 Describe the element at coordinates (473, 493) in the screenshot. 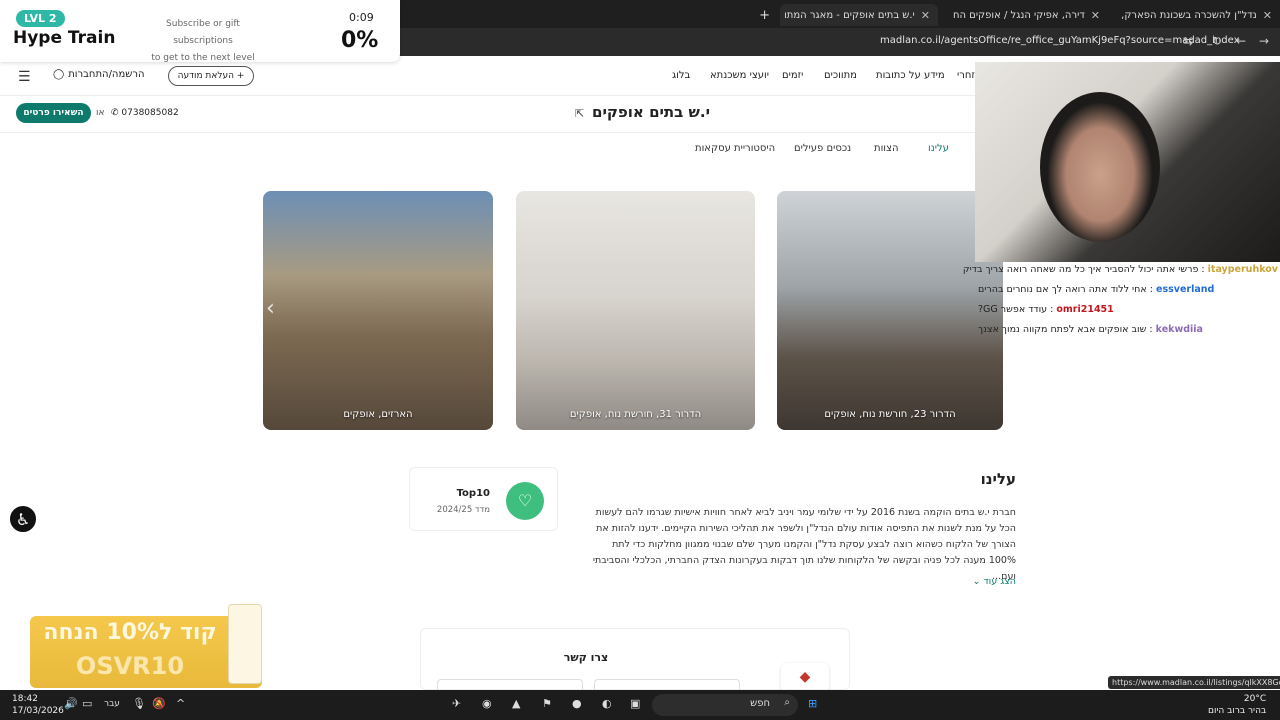

I see `badge-title: Top10` at that location.